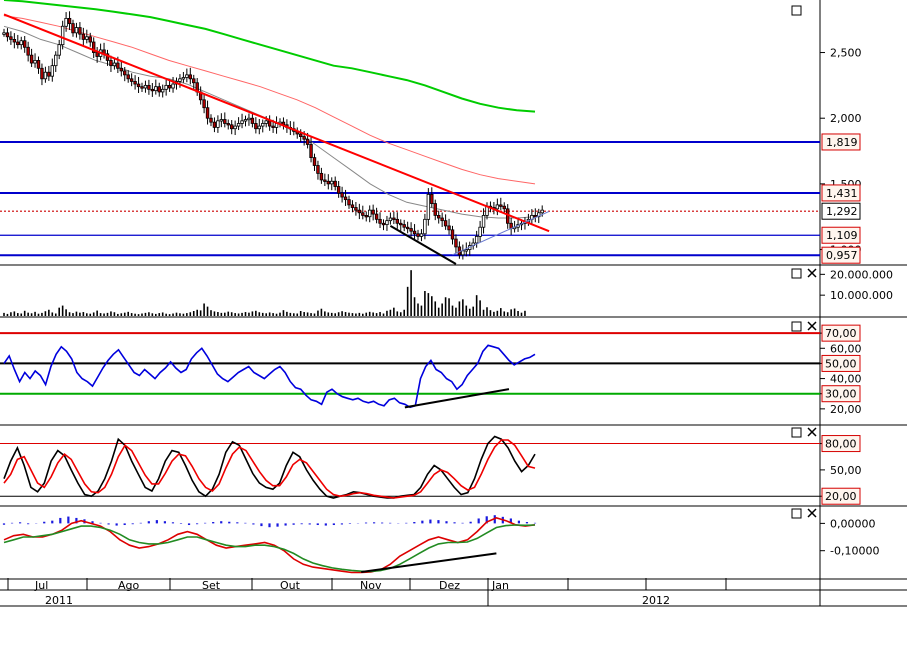 Image resolution: width=907 pixels, height=661 pixels. Describe the element at coordinates (656, 600) in the screenshot. I see `year-label: 2012` at that location.